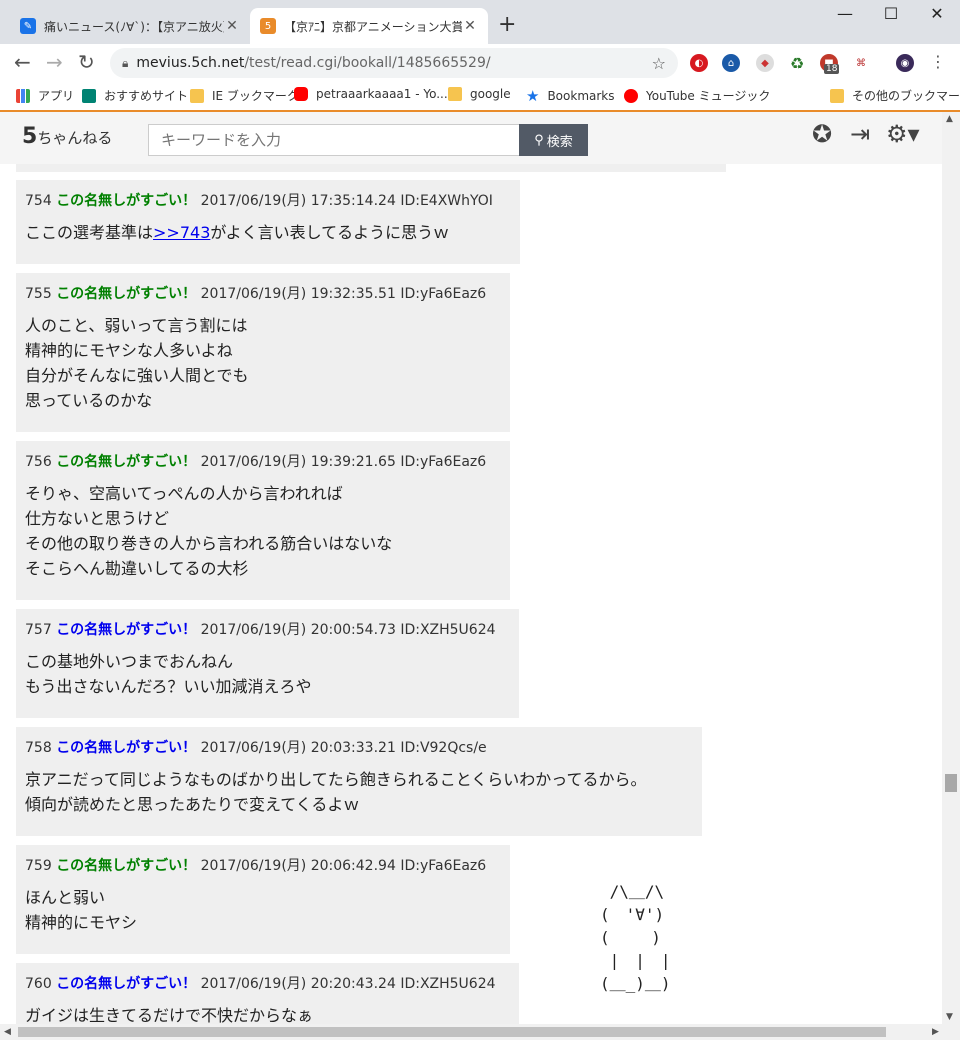  Describe the element at coordinates (38, 462) in the screenshot. I see `post-number: 756` at that location.